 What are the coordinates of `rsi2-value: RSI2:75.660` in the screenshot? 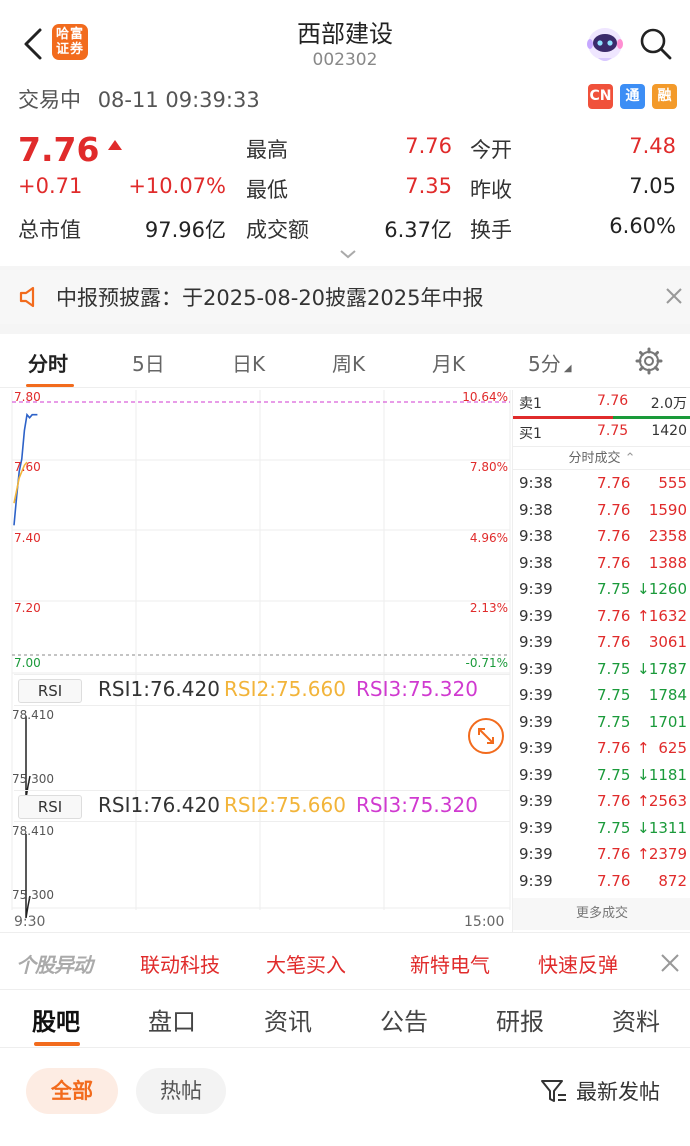 It's located at (285, 805).